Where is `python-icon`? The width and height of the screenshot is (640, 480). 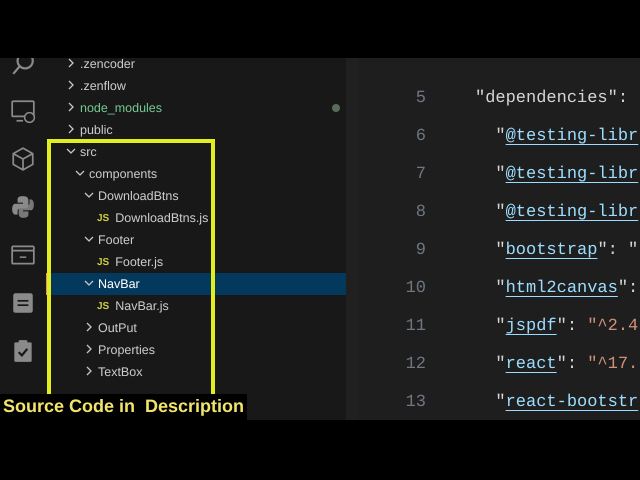
python-icon is located at coordinates (23, 207).